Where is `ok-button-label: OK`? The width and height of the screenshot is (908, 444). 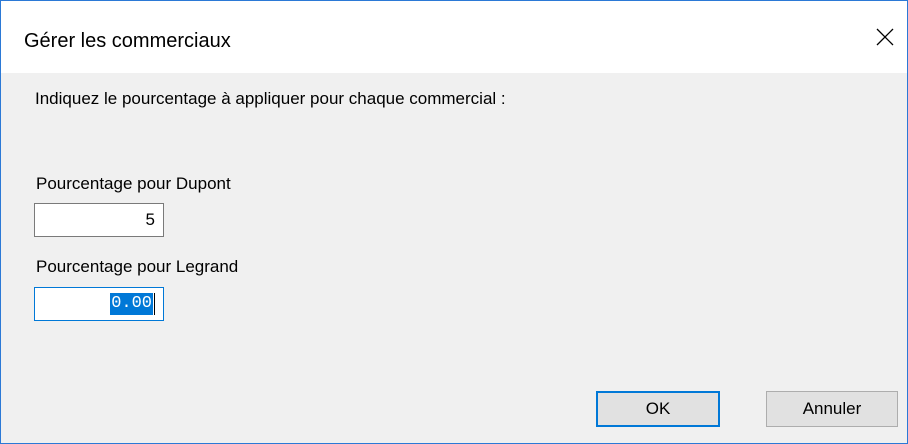
ok-button-label: OK is located at coordinates (658, 408).